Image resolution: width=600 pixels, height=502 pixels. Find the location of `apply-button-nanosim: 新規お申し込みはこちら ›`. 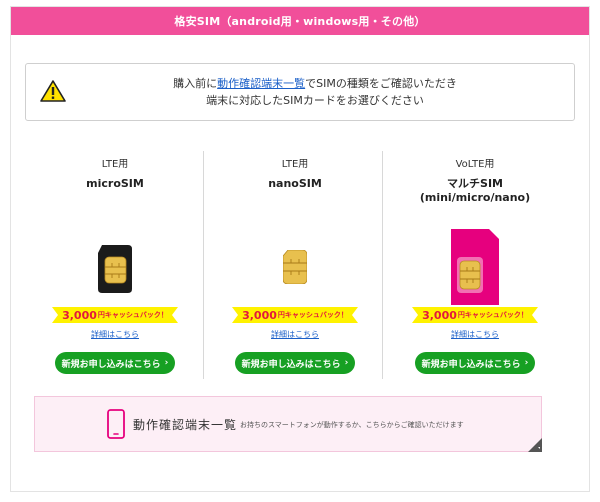

apply-button-nanosim: 新規お申し込みはこちら › is located at coordinates (295, 363).